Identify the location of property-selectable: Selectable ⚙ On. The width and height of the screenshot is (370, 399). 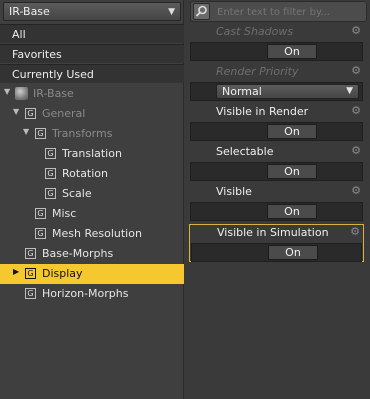
(276, 163).